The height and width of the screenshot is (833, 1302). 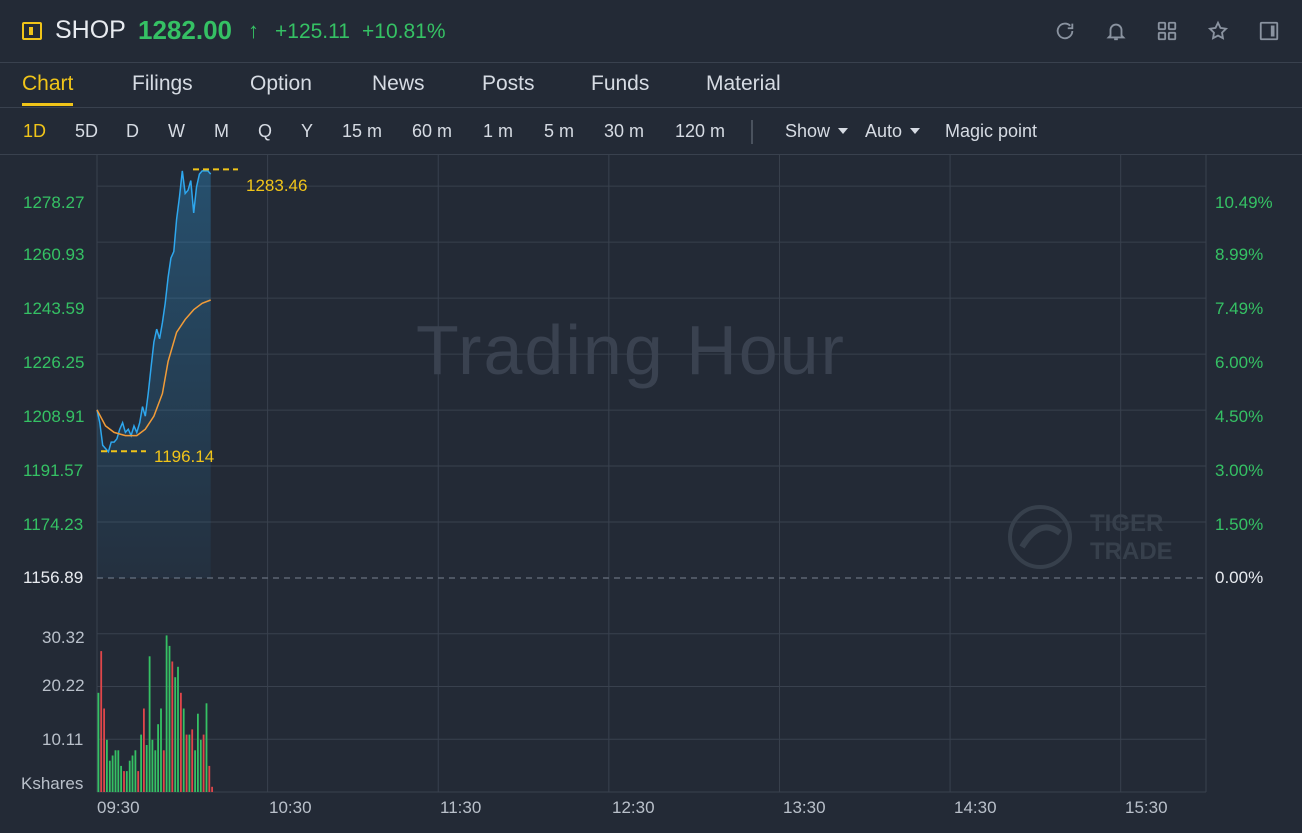 I want to click on volume-unit-label: Kshares, so click(x=52, y=783).